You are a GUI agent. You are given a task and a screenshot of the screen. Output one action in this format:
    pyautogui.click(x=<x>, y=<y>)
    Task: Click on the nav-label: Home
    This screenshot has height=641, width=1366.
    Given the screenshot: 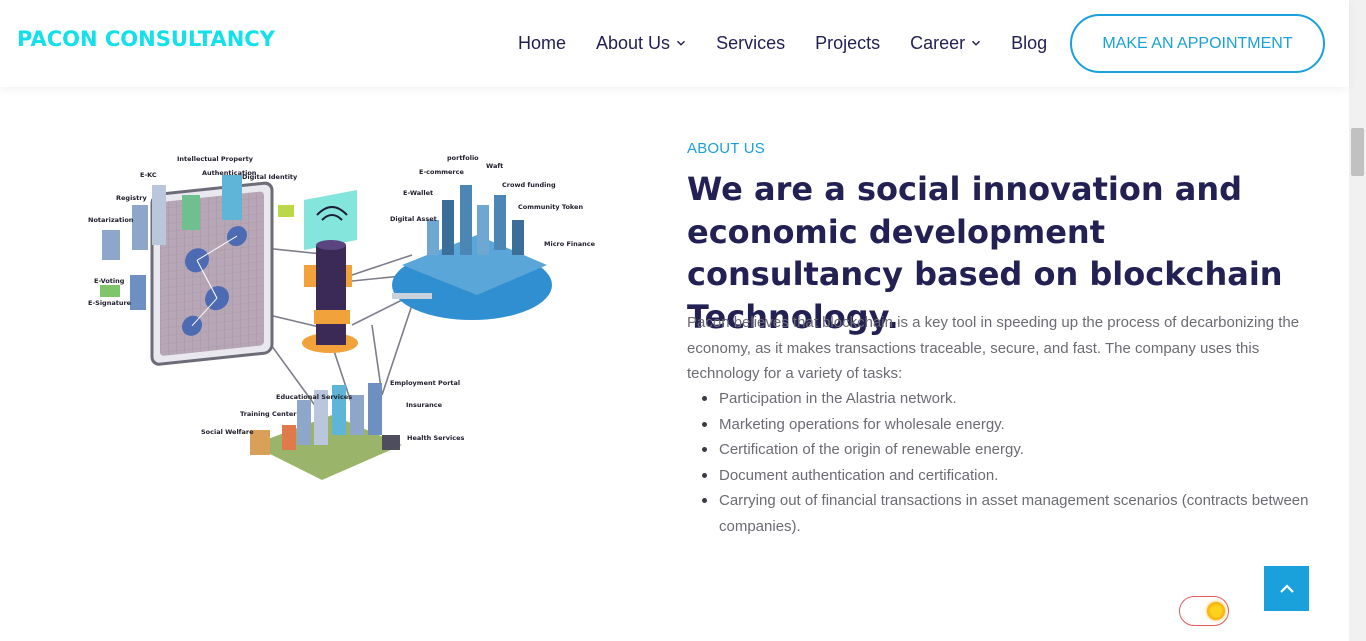 What is the action you would take?
    pyautogui.click(x=542, y=42)
    